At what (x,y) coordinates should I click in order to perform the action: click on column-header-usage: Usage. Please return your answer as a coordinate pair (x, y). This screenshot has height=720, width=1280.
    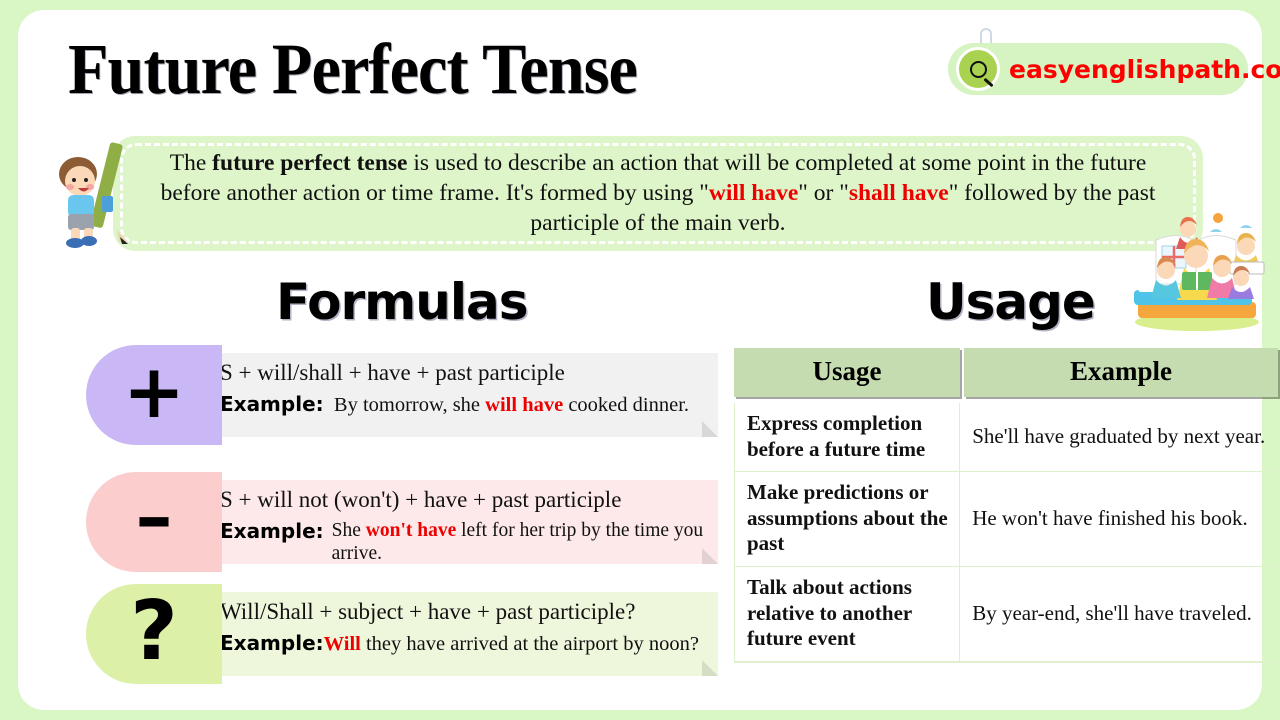
    Looking at the image, I should click on (847, 372).